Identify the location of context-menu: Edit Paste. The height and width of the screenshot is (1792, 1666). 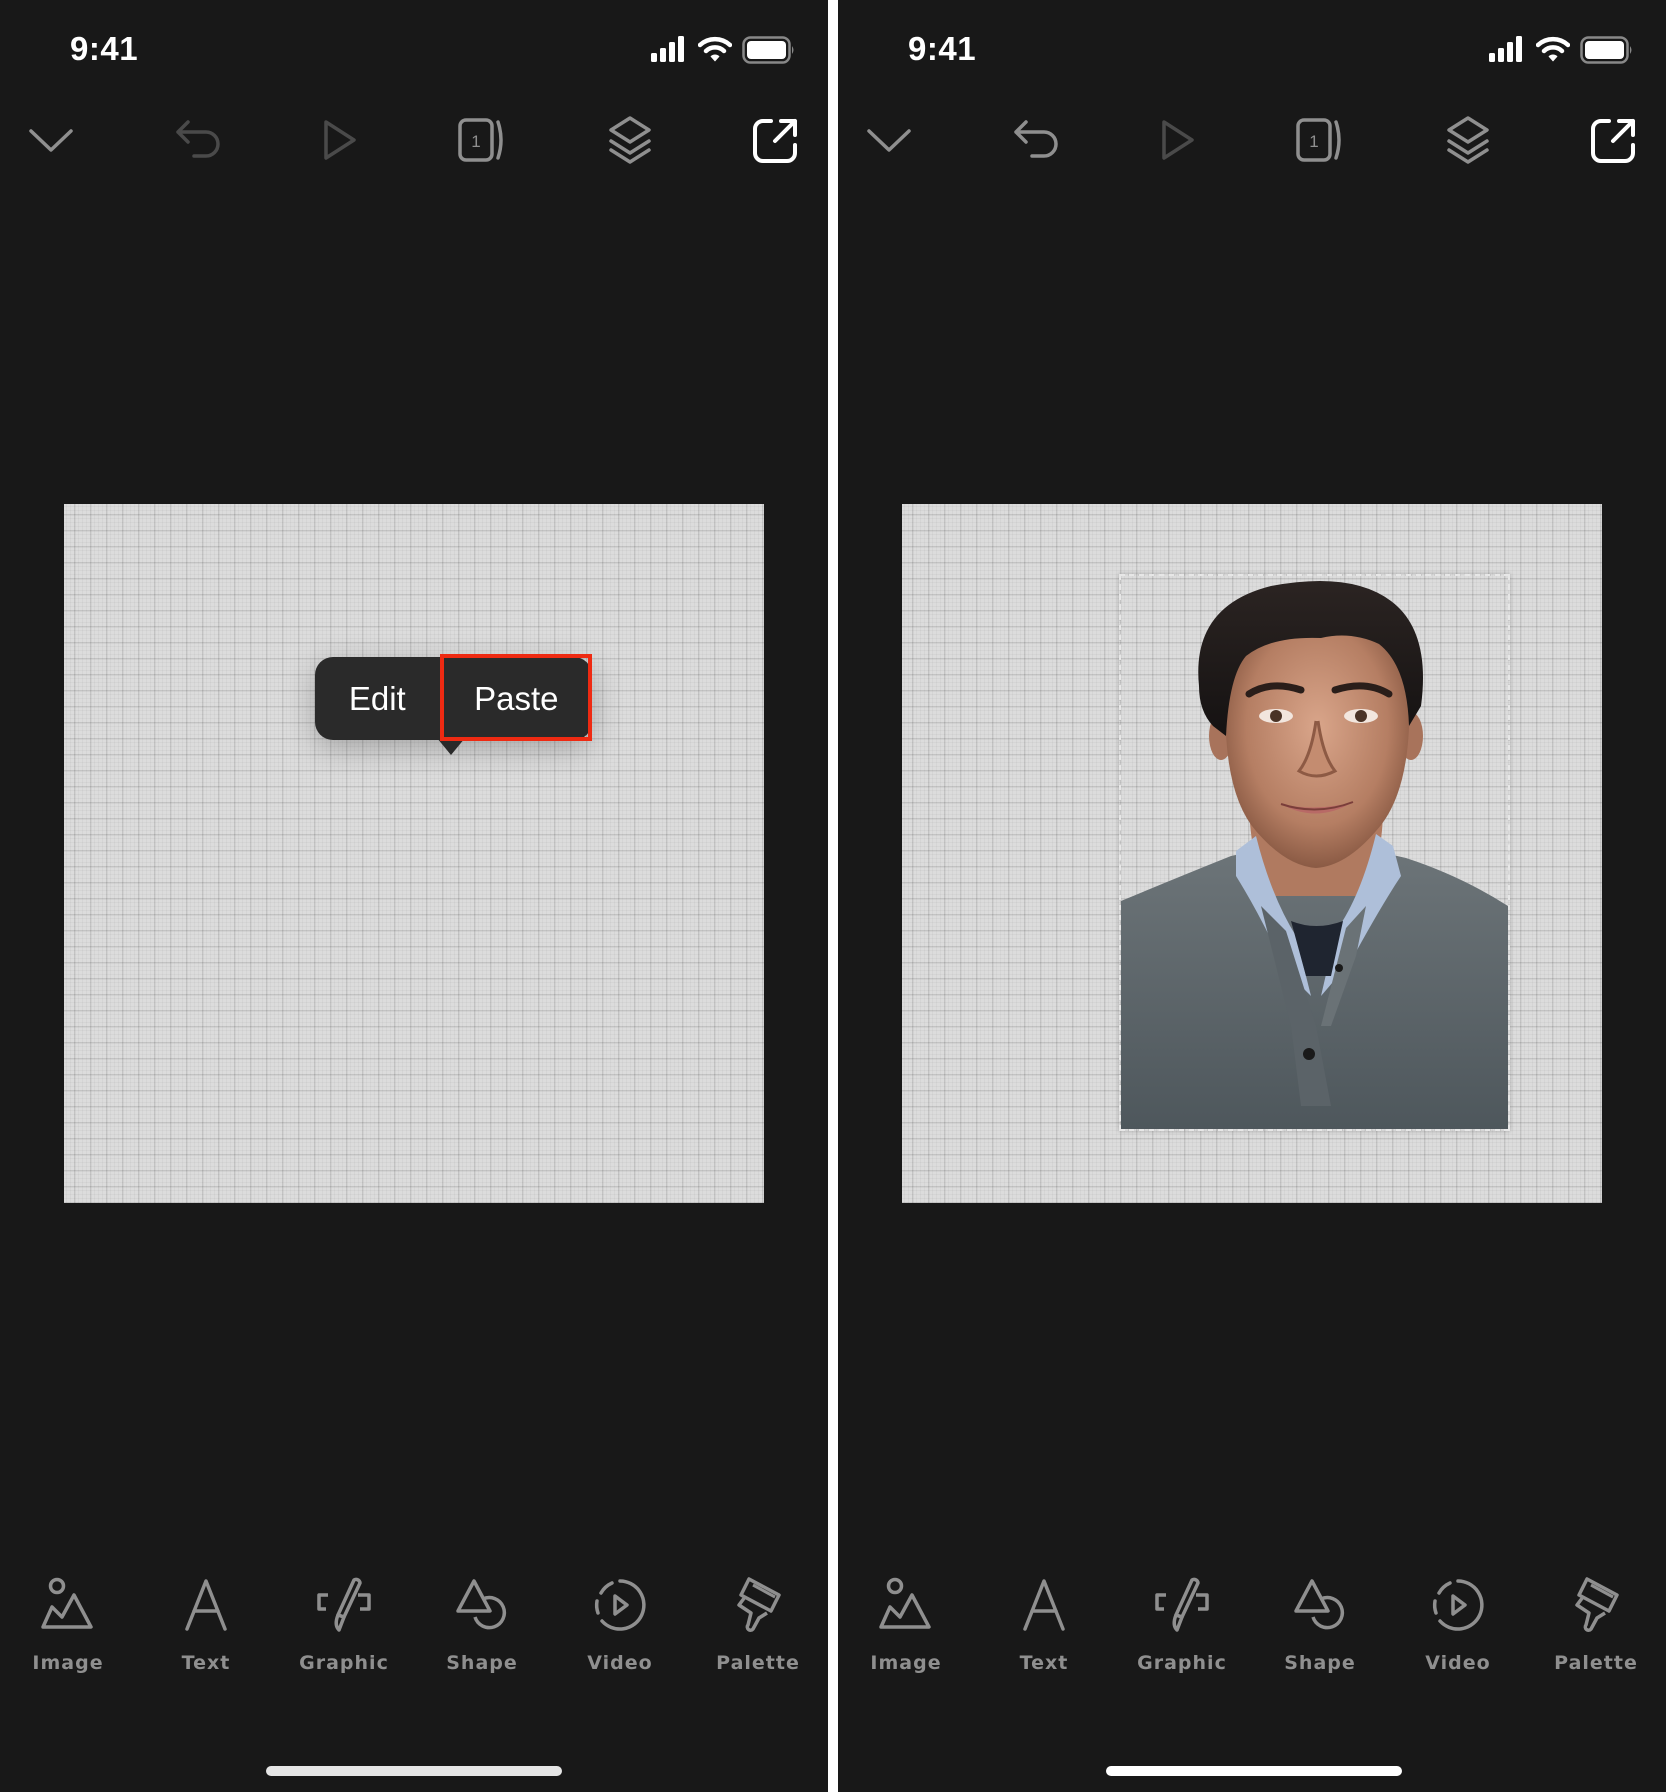
(453, 698).